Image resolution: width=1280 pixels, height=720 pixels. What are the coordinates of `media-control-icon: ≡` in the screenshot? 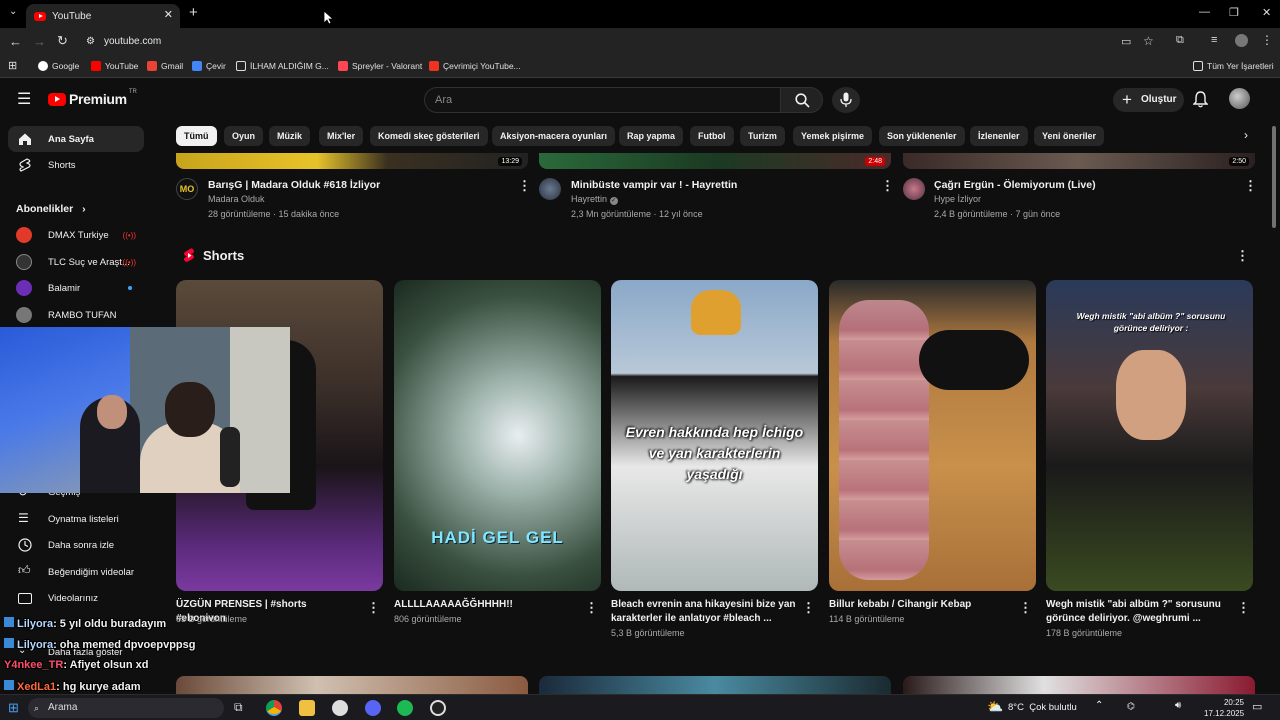 It's located at (1214, 40).